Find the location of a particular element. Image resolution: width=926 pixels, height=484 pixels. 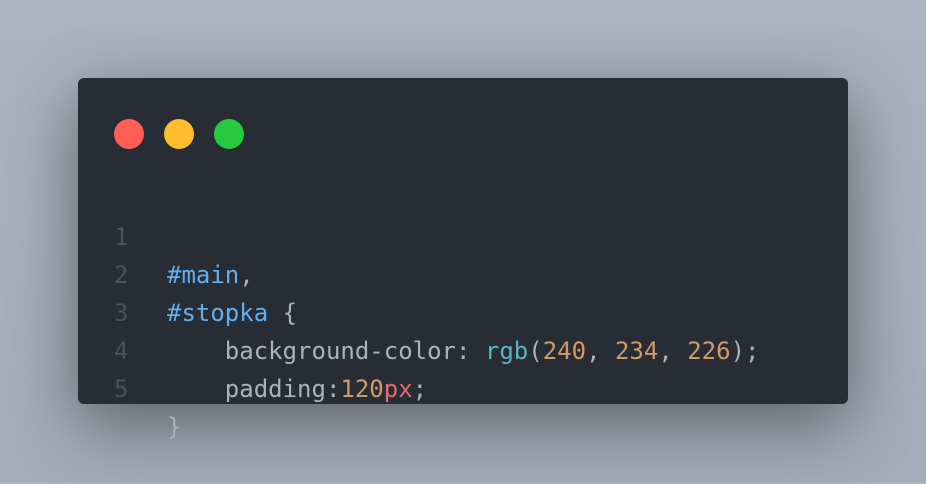

line-content: padding:120px; is located at coordinates (297, 389).